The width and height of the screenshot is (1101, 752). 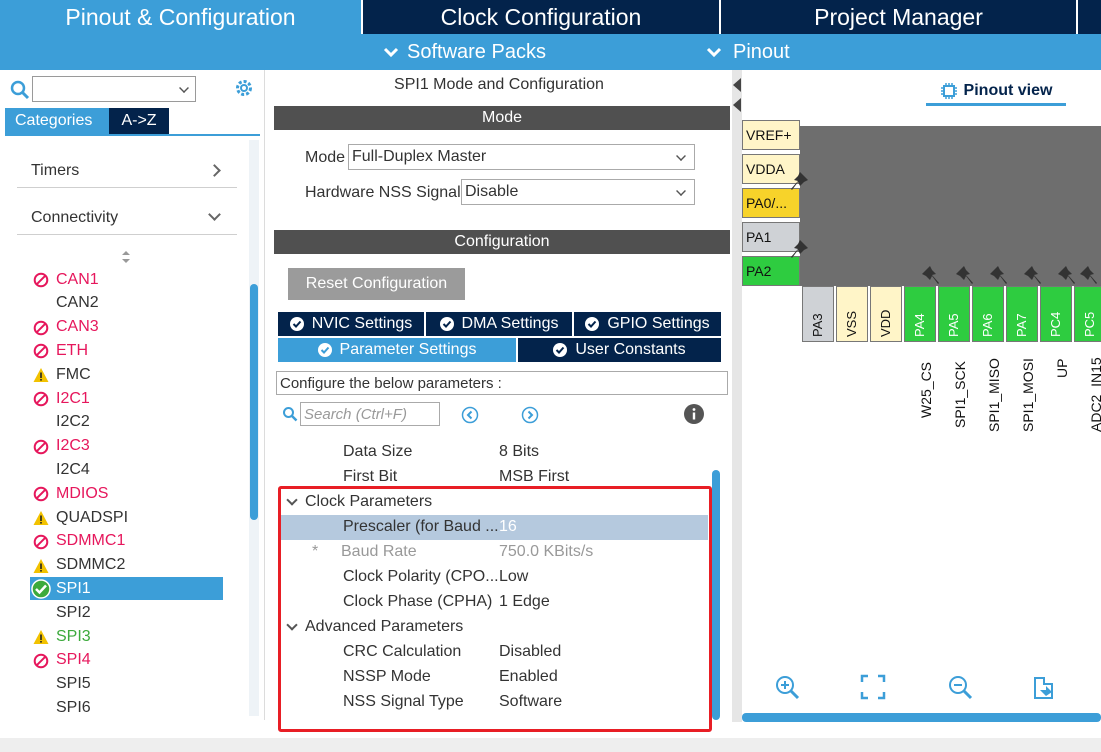 What do you see at coordinates (126, 279) in the screenshot?
I see `peripheral-item-can1: CAN1` at bounding box center [126, 279].